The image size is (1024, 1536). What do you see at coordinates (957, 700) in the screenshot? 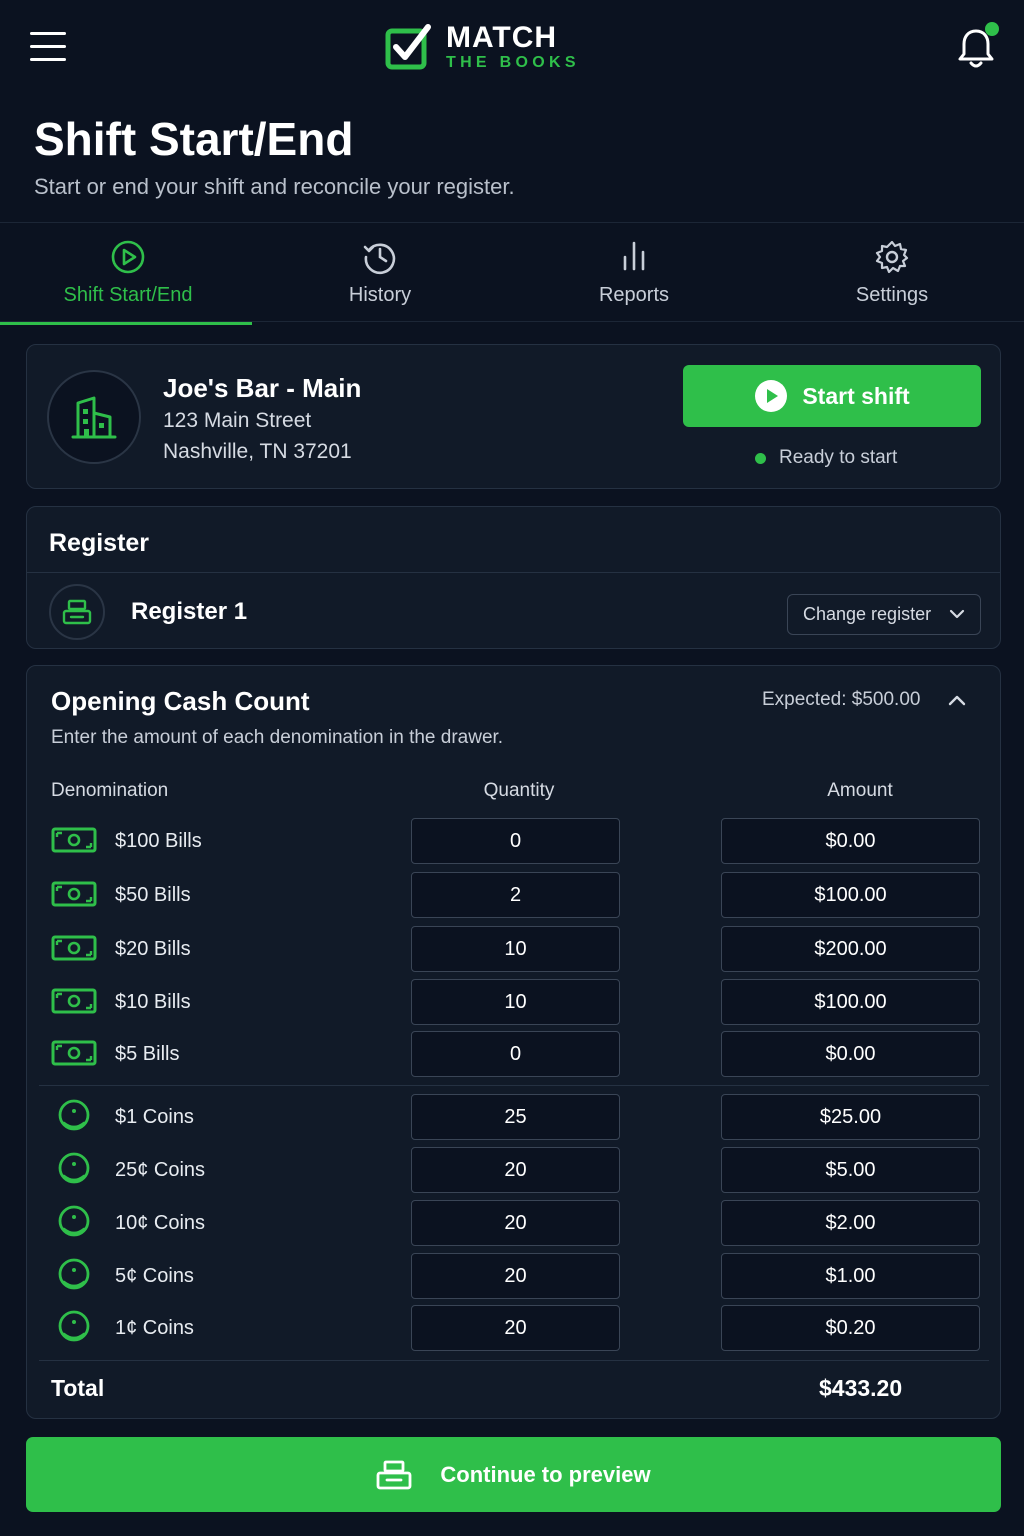
I see `chevron-up-icon` at bounding box center [957, 700].